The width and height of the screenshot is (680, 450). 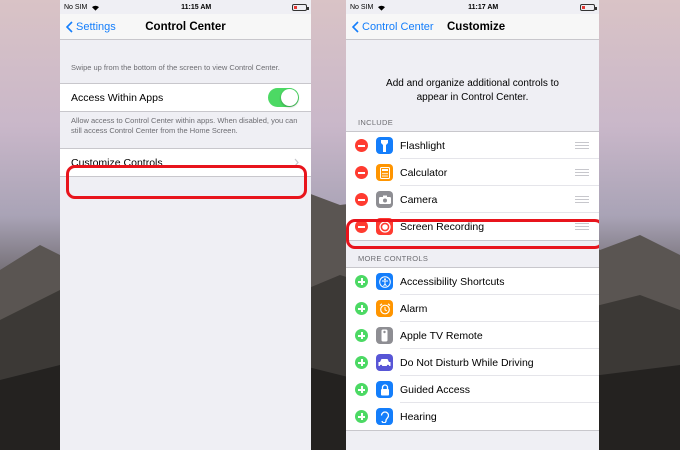 I want to click on screen-recording-icon, so click(x=384, y=226).